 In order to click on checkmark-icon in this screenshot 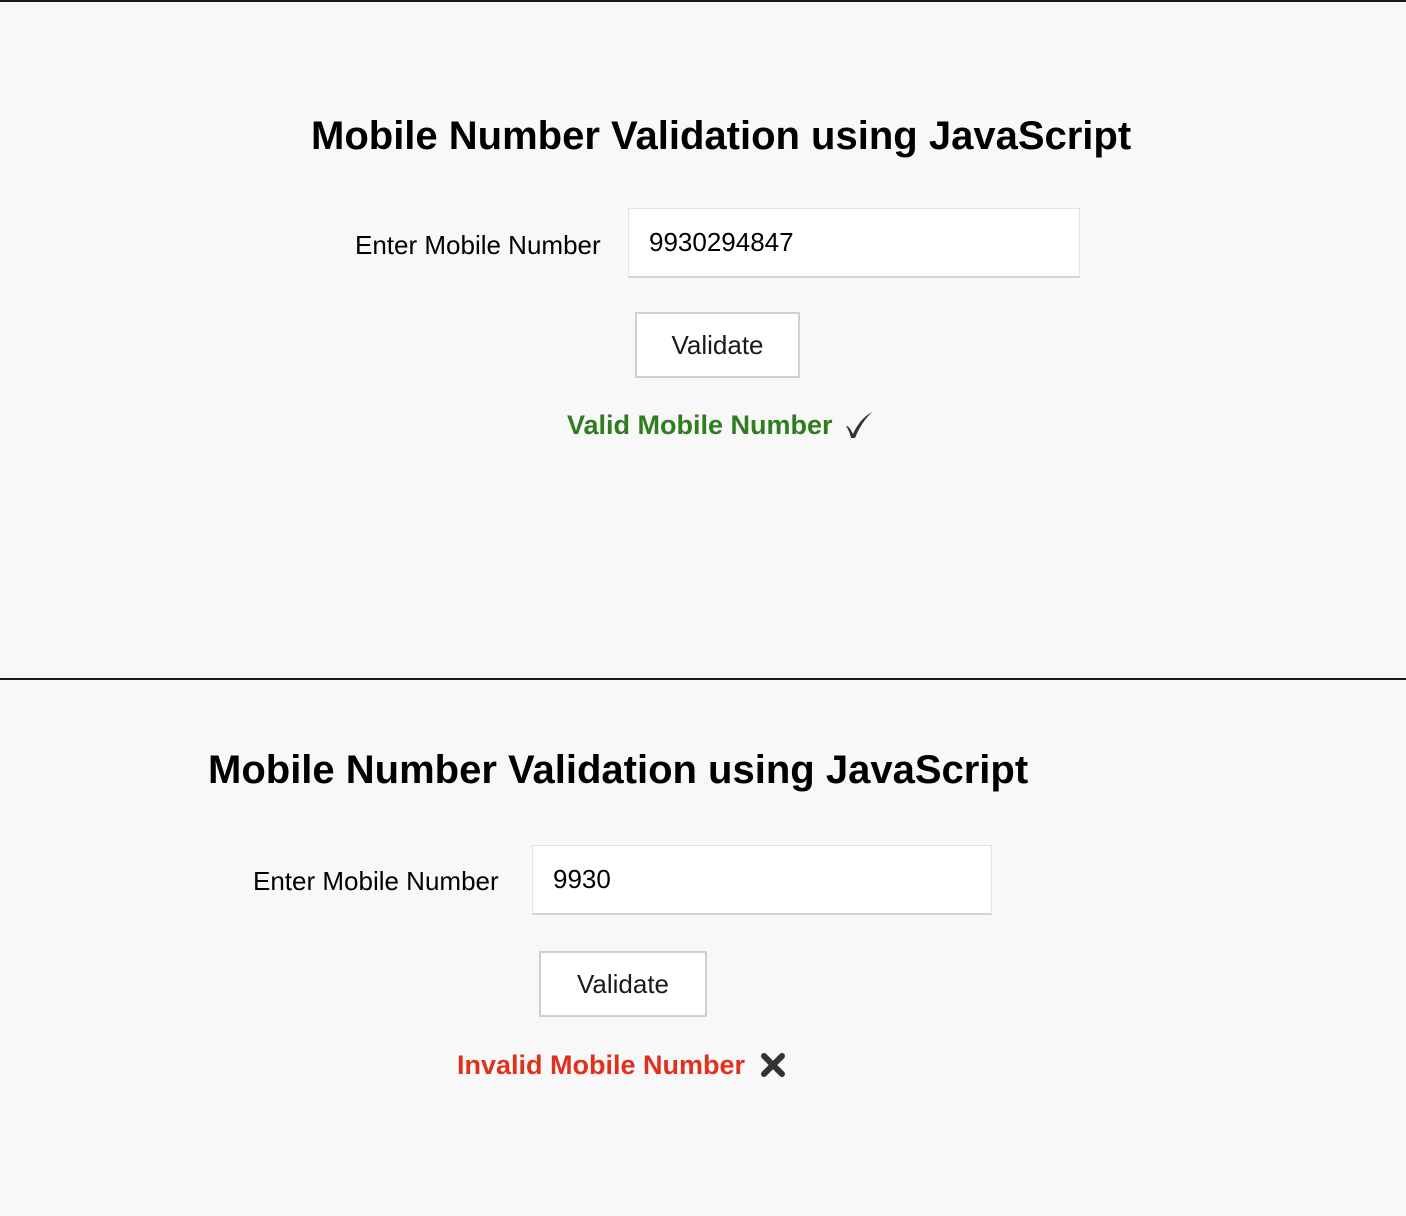, I will do `click(858, 425)`.